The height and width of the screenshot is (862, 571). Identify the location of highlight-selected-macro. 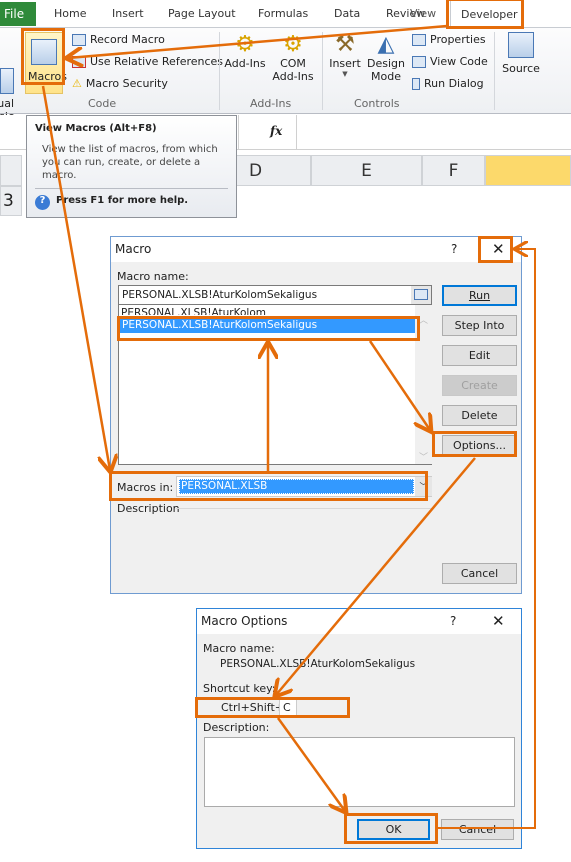
(268, 328).